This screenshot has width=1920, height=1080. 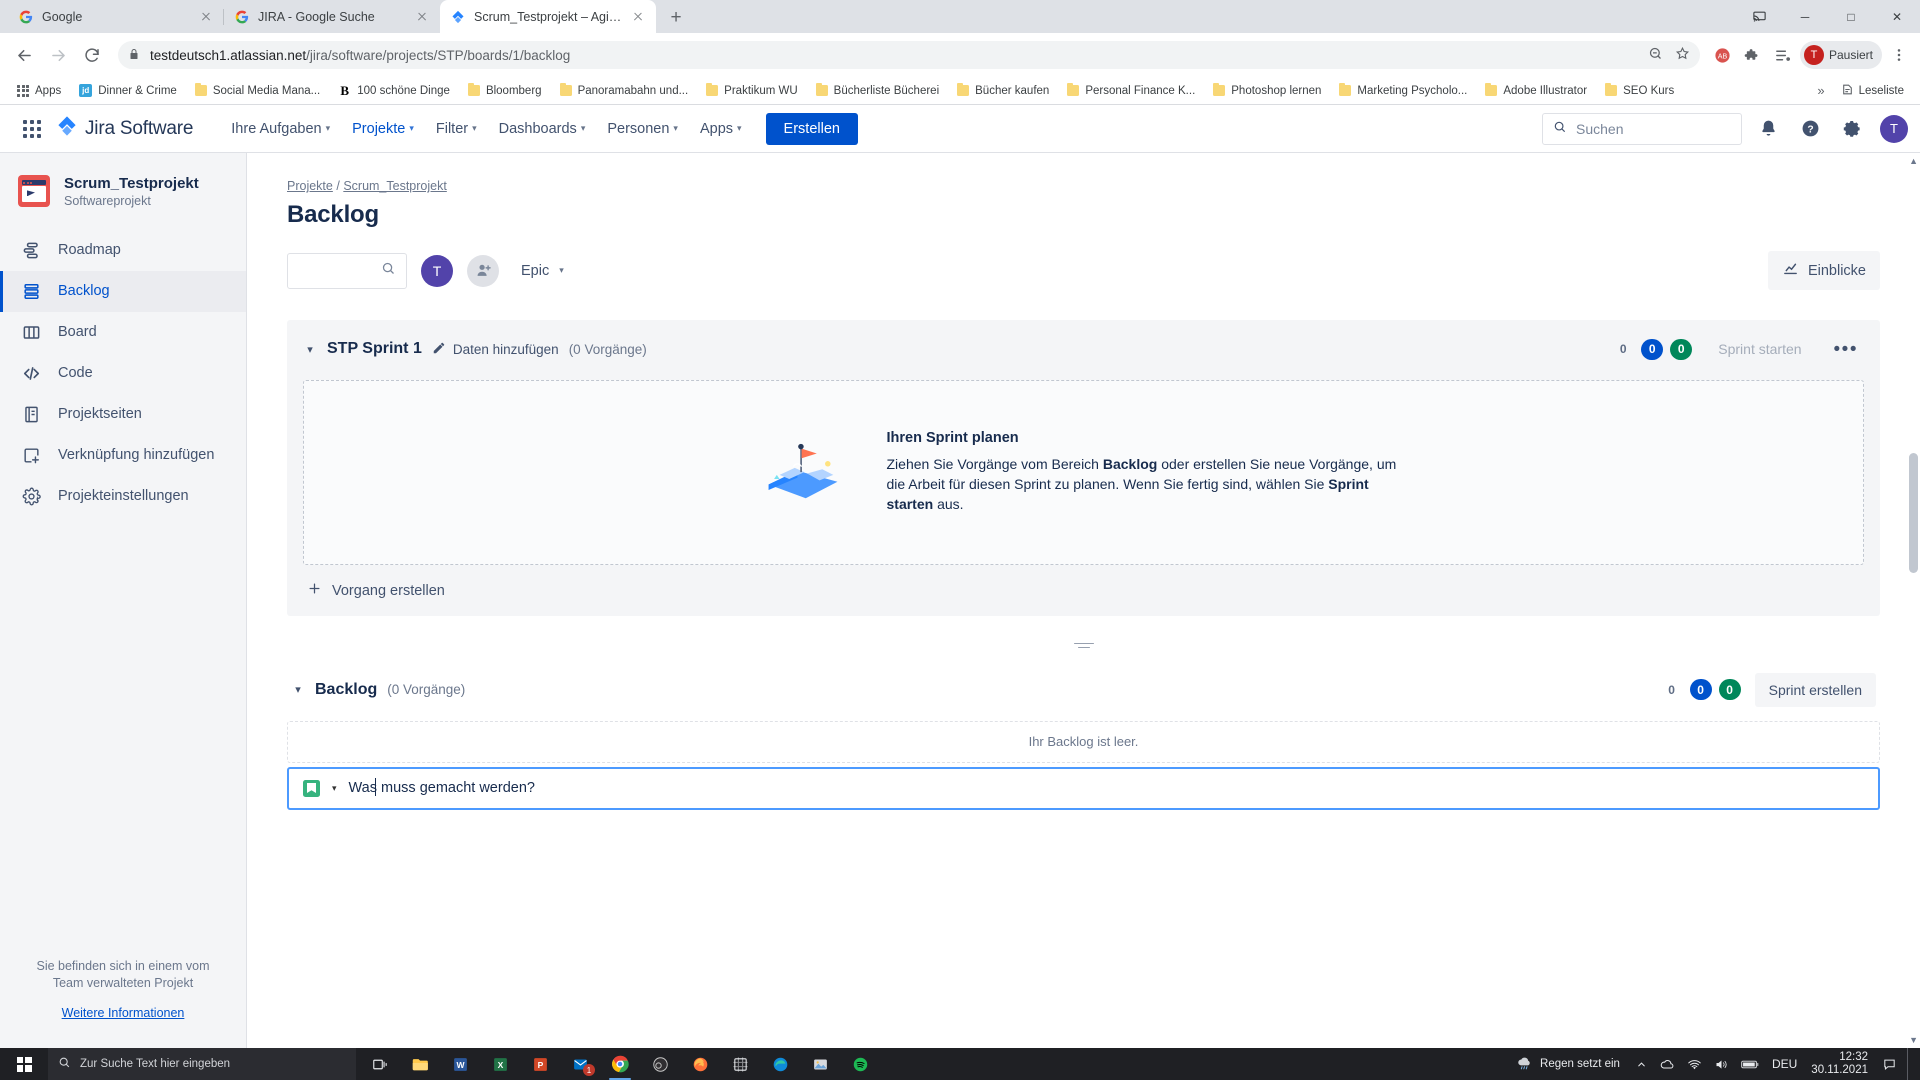 What do you see at coordinates (1083, 582) in the screenshot?
I see `create-issue-button: Vorgang erstellen` at bounding box center [1083, 582].